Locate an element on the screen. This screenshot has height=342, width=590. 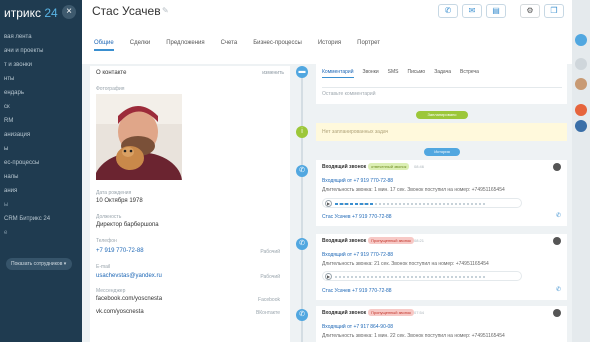
tab-portrait: Портрет is located at coordinates (368, 45).